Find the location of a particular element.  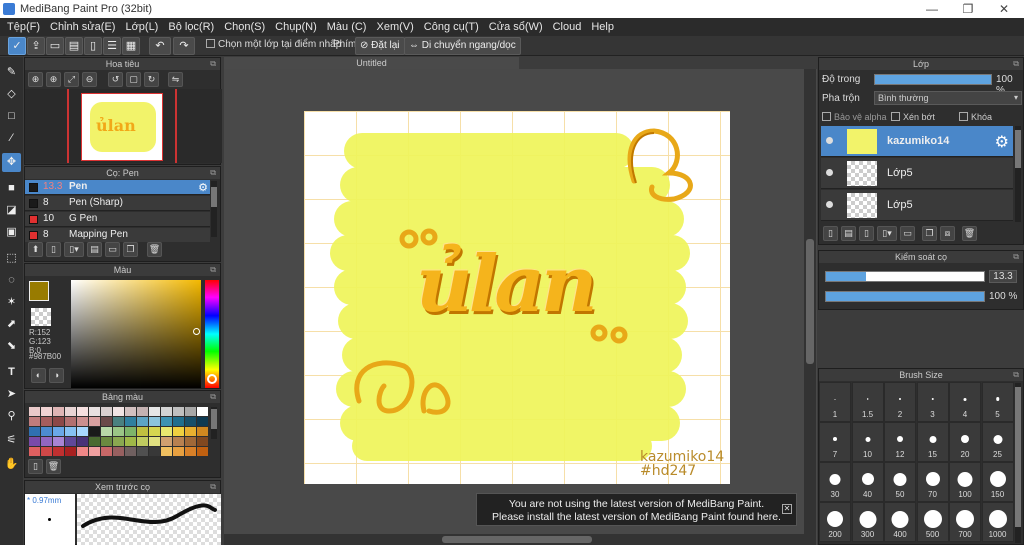

menu-layer: Lớp(L) is located at coordinates (141, 27).